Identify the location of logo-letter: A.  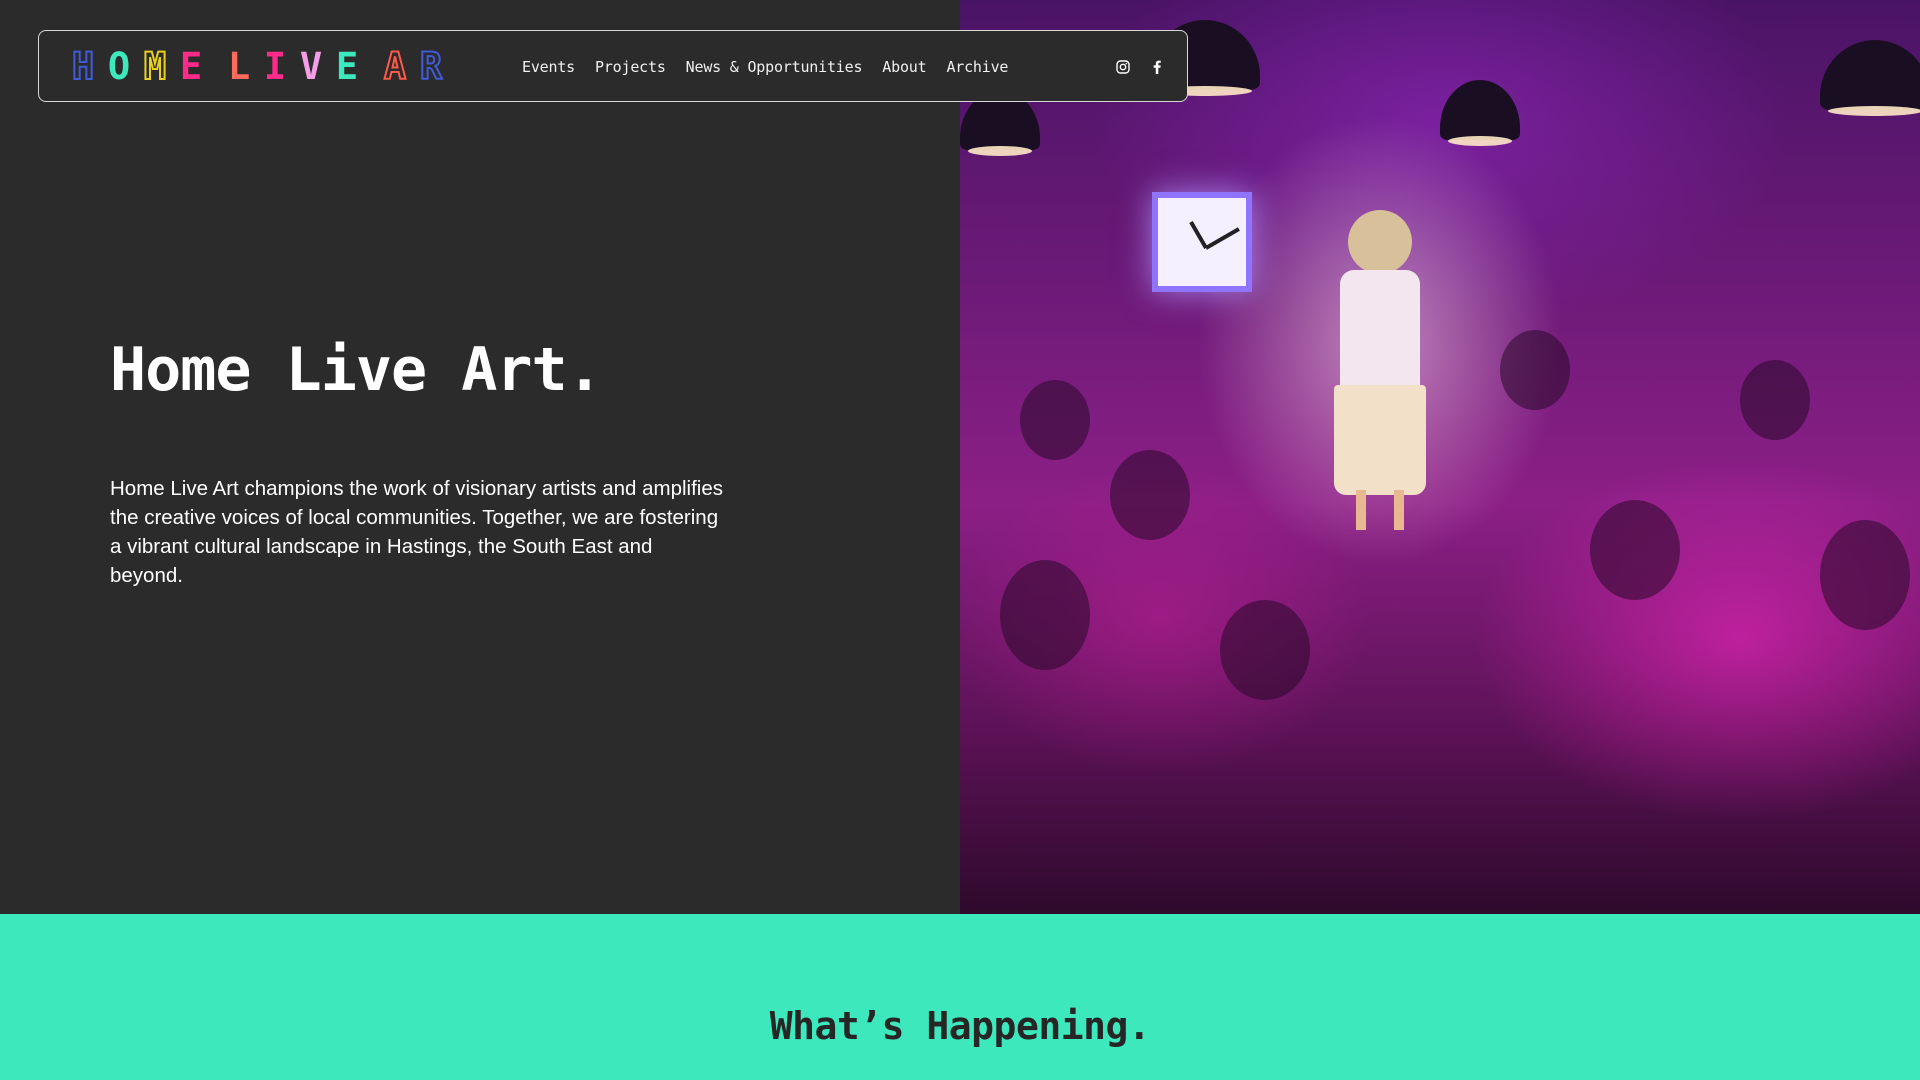
(395, 66).